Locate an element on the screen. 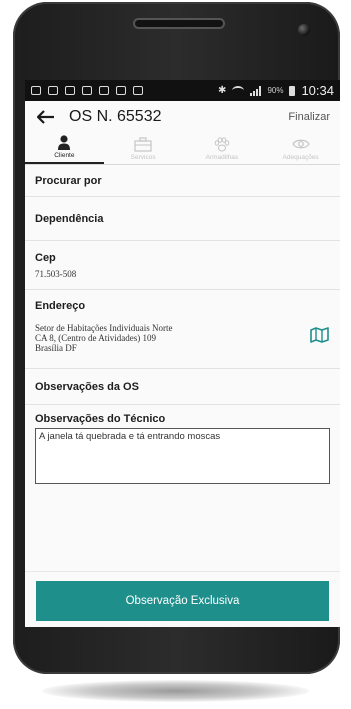 The height and width of the screenshot is (709, 351). status-bar: ✱ 90% 10:34 is located at coordinates (182, 90).